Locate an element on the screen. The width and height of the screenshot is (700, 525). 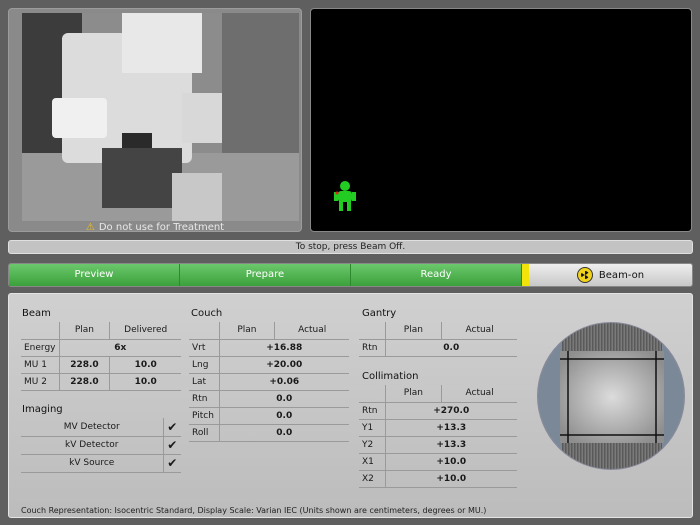
gantry-table: Plan Actual Rtn 0.0 is located at coordinates (438, 339).